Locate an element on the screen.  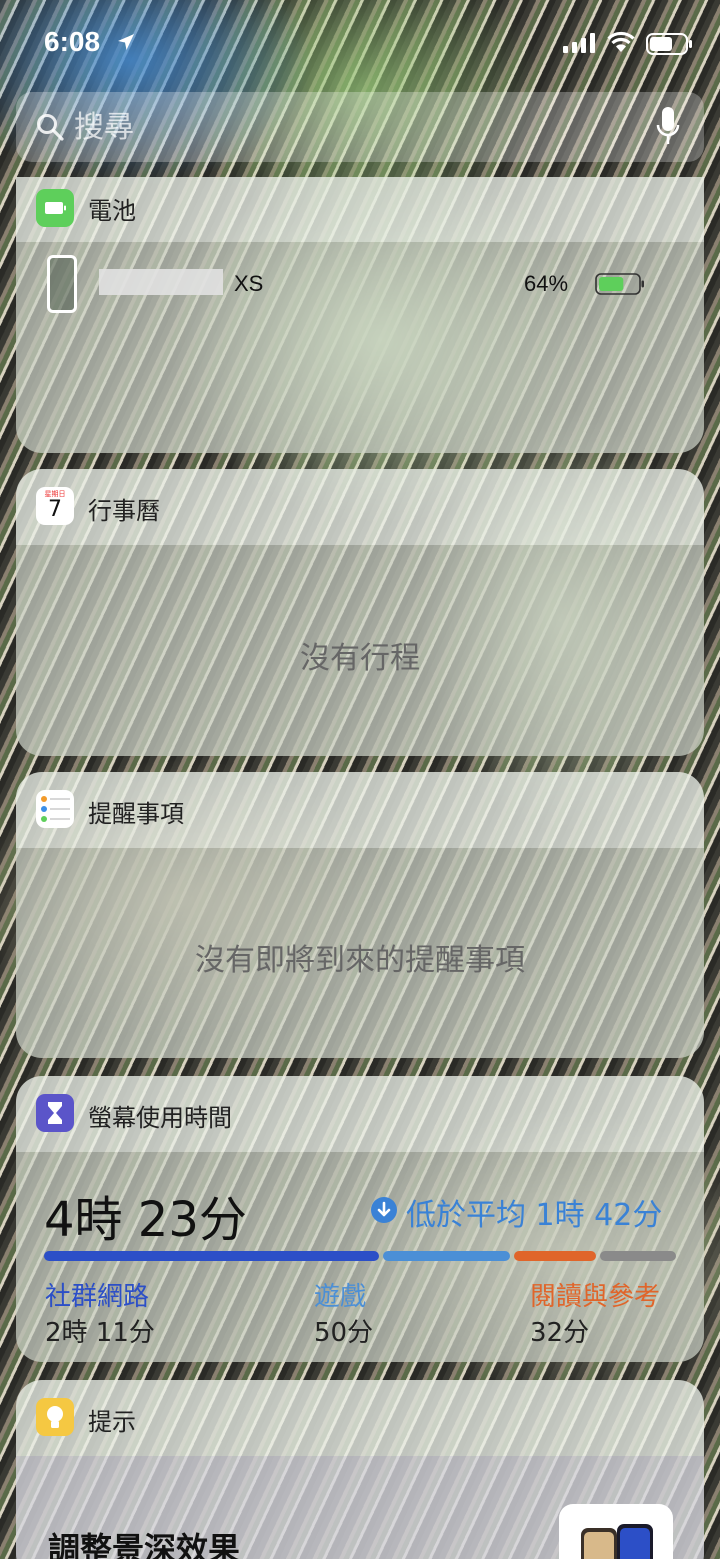
tips-widget: 提示 調整景深效果 is located at coordinates (360, 1469).